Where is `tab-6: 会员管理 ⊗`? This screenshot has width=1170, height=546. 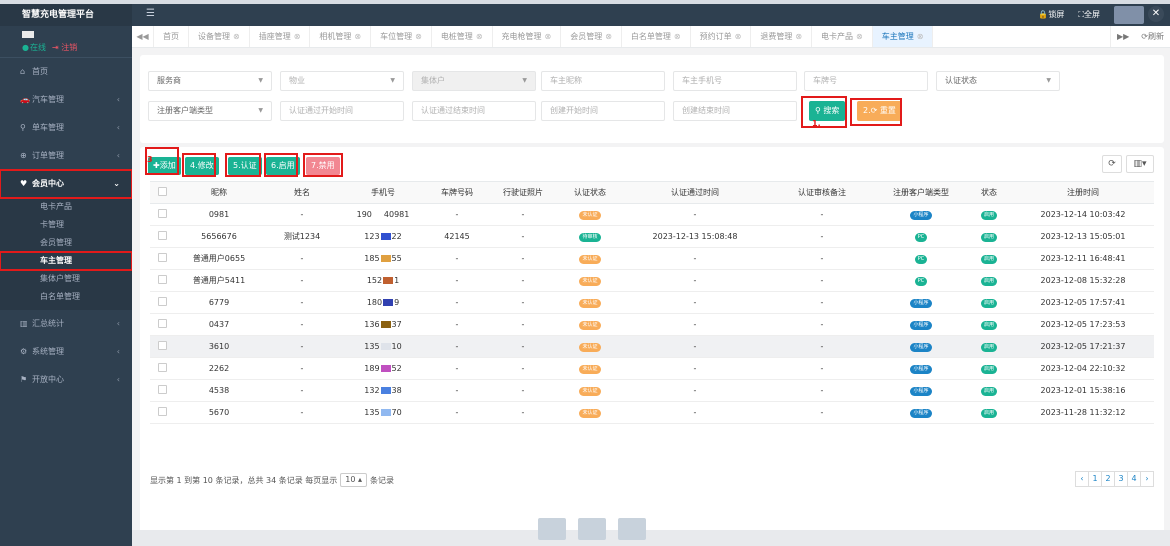
tab-6: 会员管理 ⊗ is located at coordinates (591, 36).